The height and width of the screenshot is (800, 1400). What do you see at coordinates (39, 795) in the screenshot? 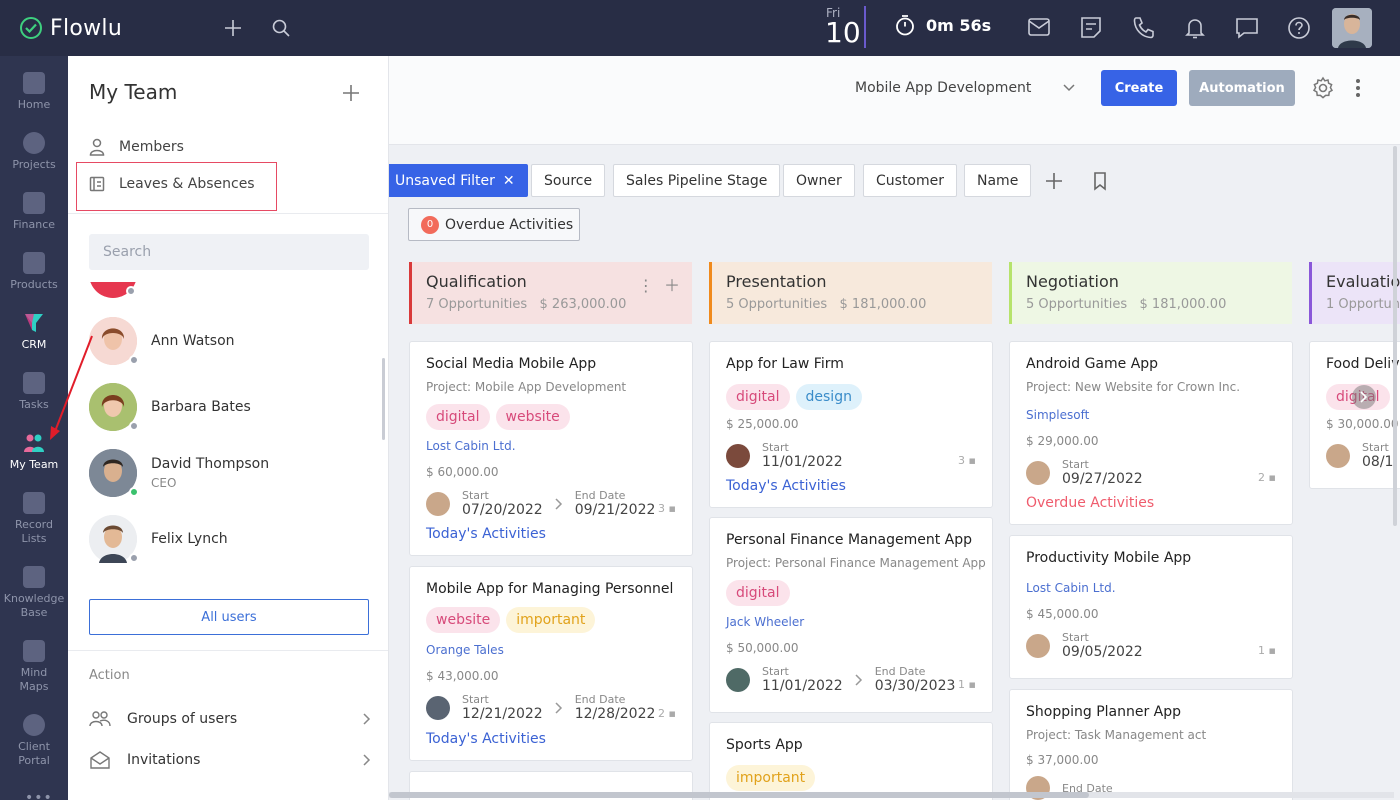
I see `more-dots-icon: •••` at bounding box center [39, 795].